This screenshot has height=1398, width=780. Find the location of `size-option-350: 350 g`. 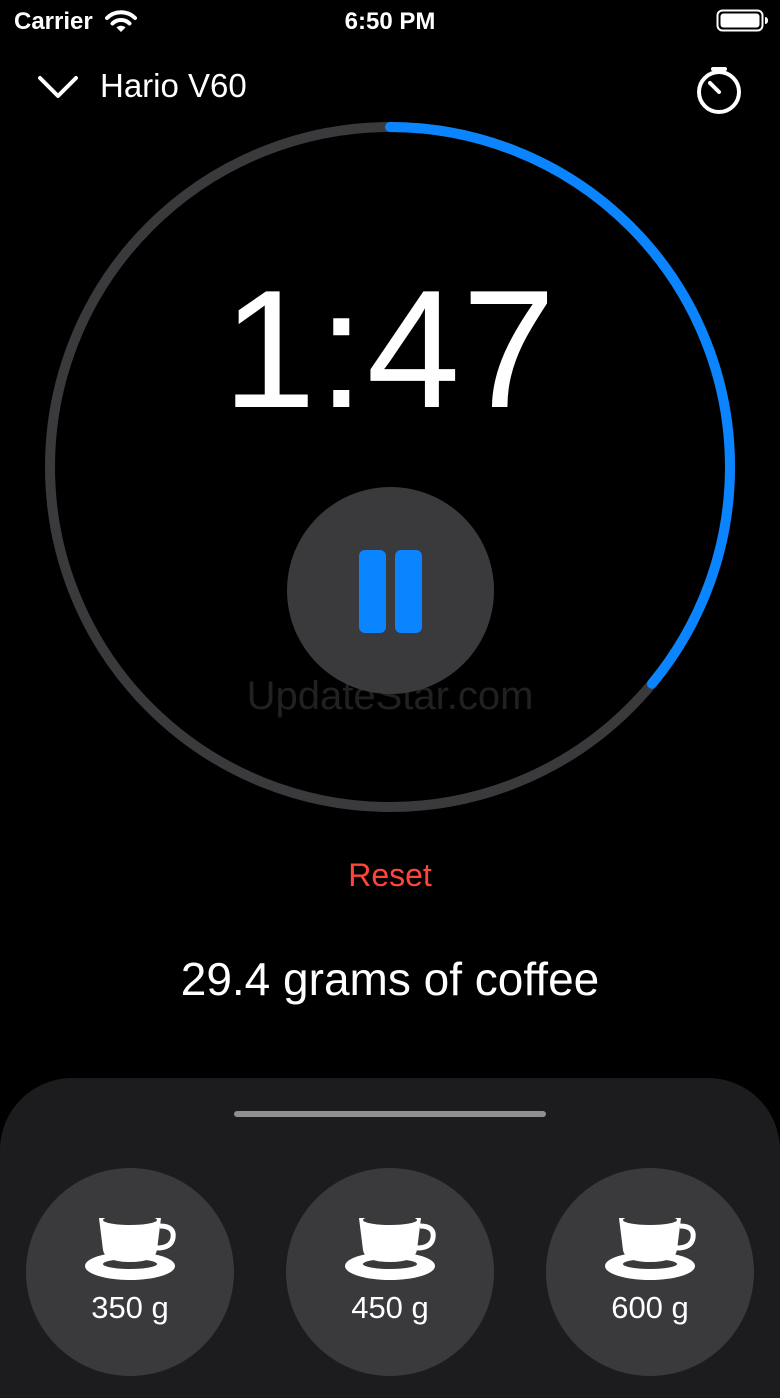

size-option-350: 350 g is located at coordinates (130, 1272).